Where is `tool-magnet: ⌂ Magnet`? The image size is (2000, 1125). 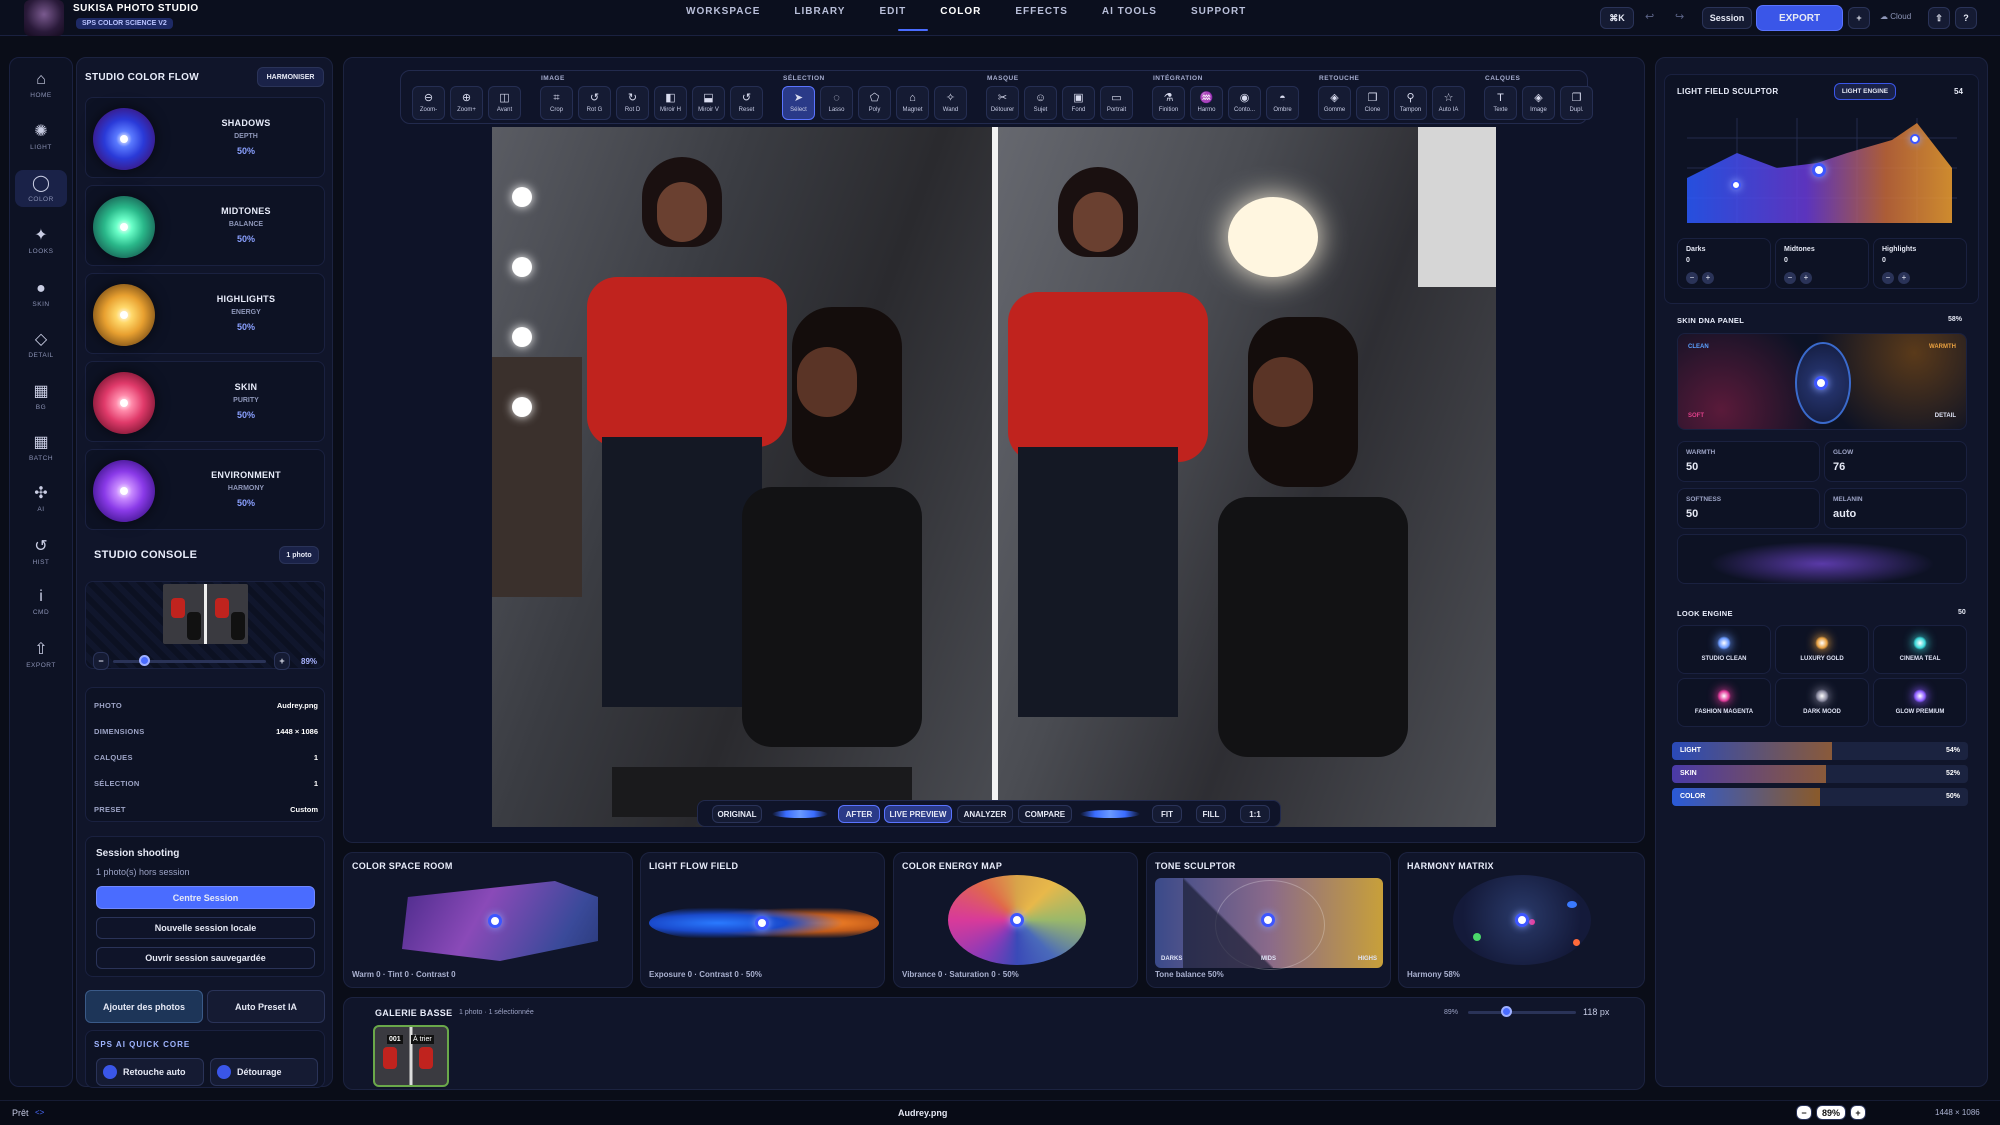 tool-magnet: ⌂ Magnet is located at coordinates (912, 103).